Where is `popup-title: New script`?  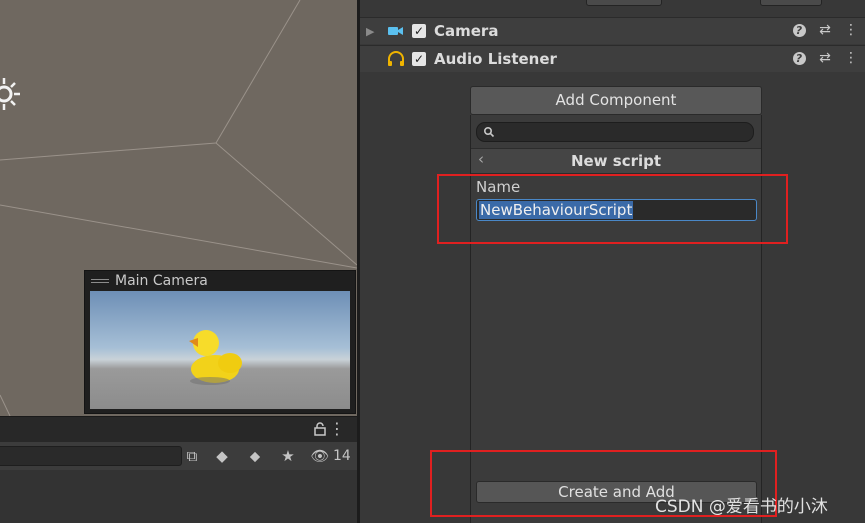
popup-title: New script is located at coordinates (616, 161).